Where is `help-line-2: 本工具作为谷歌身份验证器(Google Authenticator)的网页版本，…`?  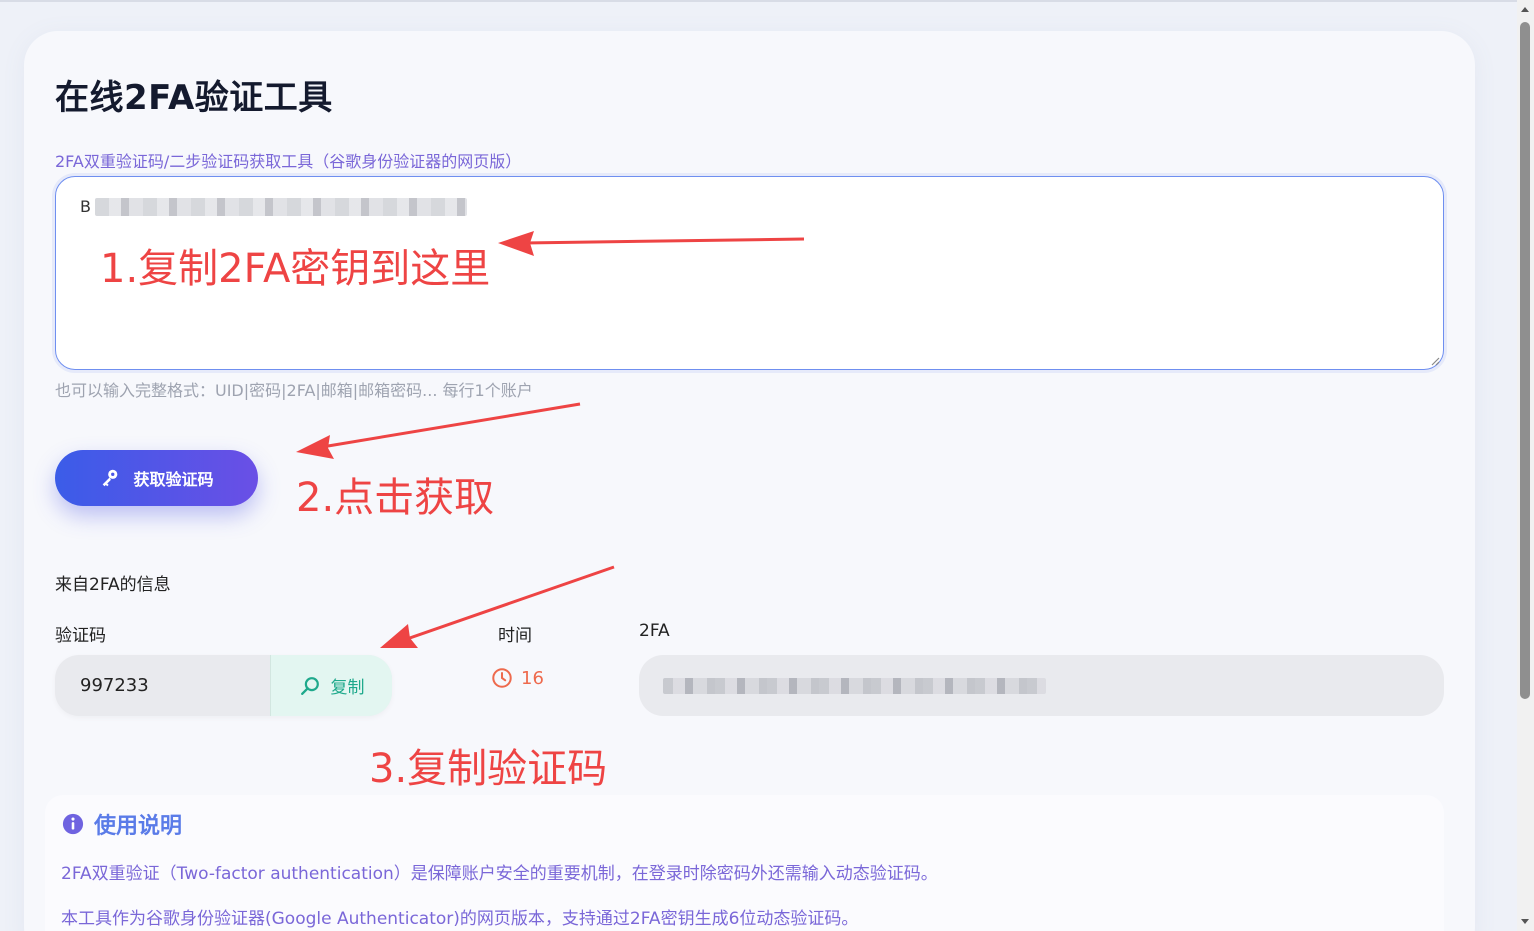
help-line-2: 本工具作为谷歌身份验证器(Google Authenticator)的网页版本，… is located at coordinates (460, 919).